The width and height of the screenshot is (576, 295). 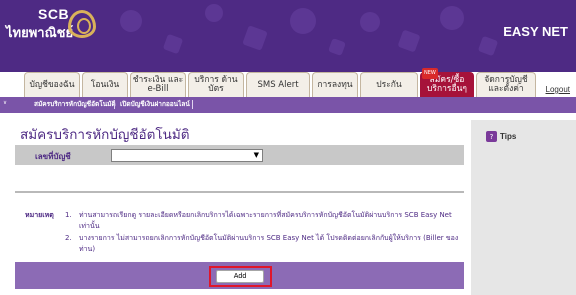 What do you see at coordinates (155, 104) in the screenshot?
I see `sub-nav-open-deposit: เปิดบัญชีเงินฝากออนไลน์` at bounding box center [155, 104].